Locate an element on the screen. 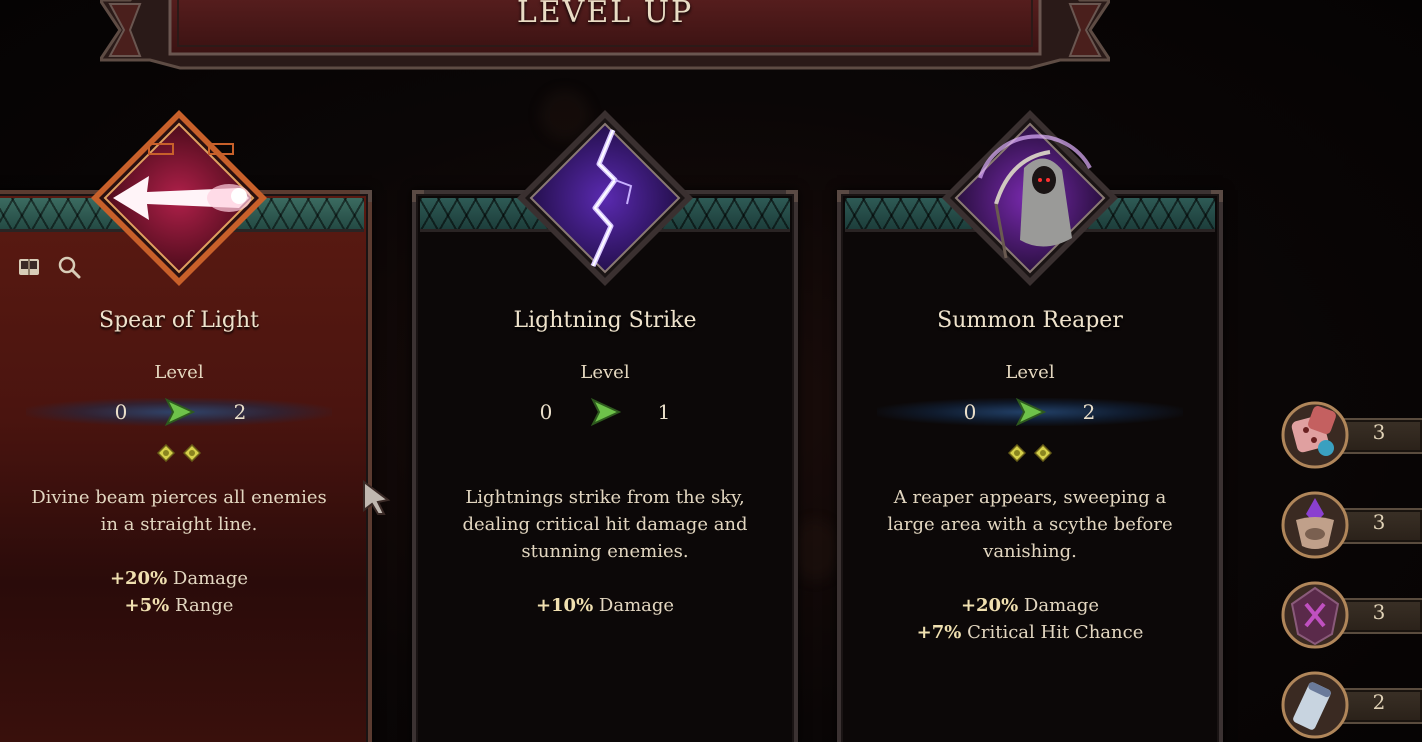  dice-icon is located at coordinates (1315, 435).